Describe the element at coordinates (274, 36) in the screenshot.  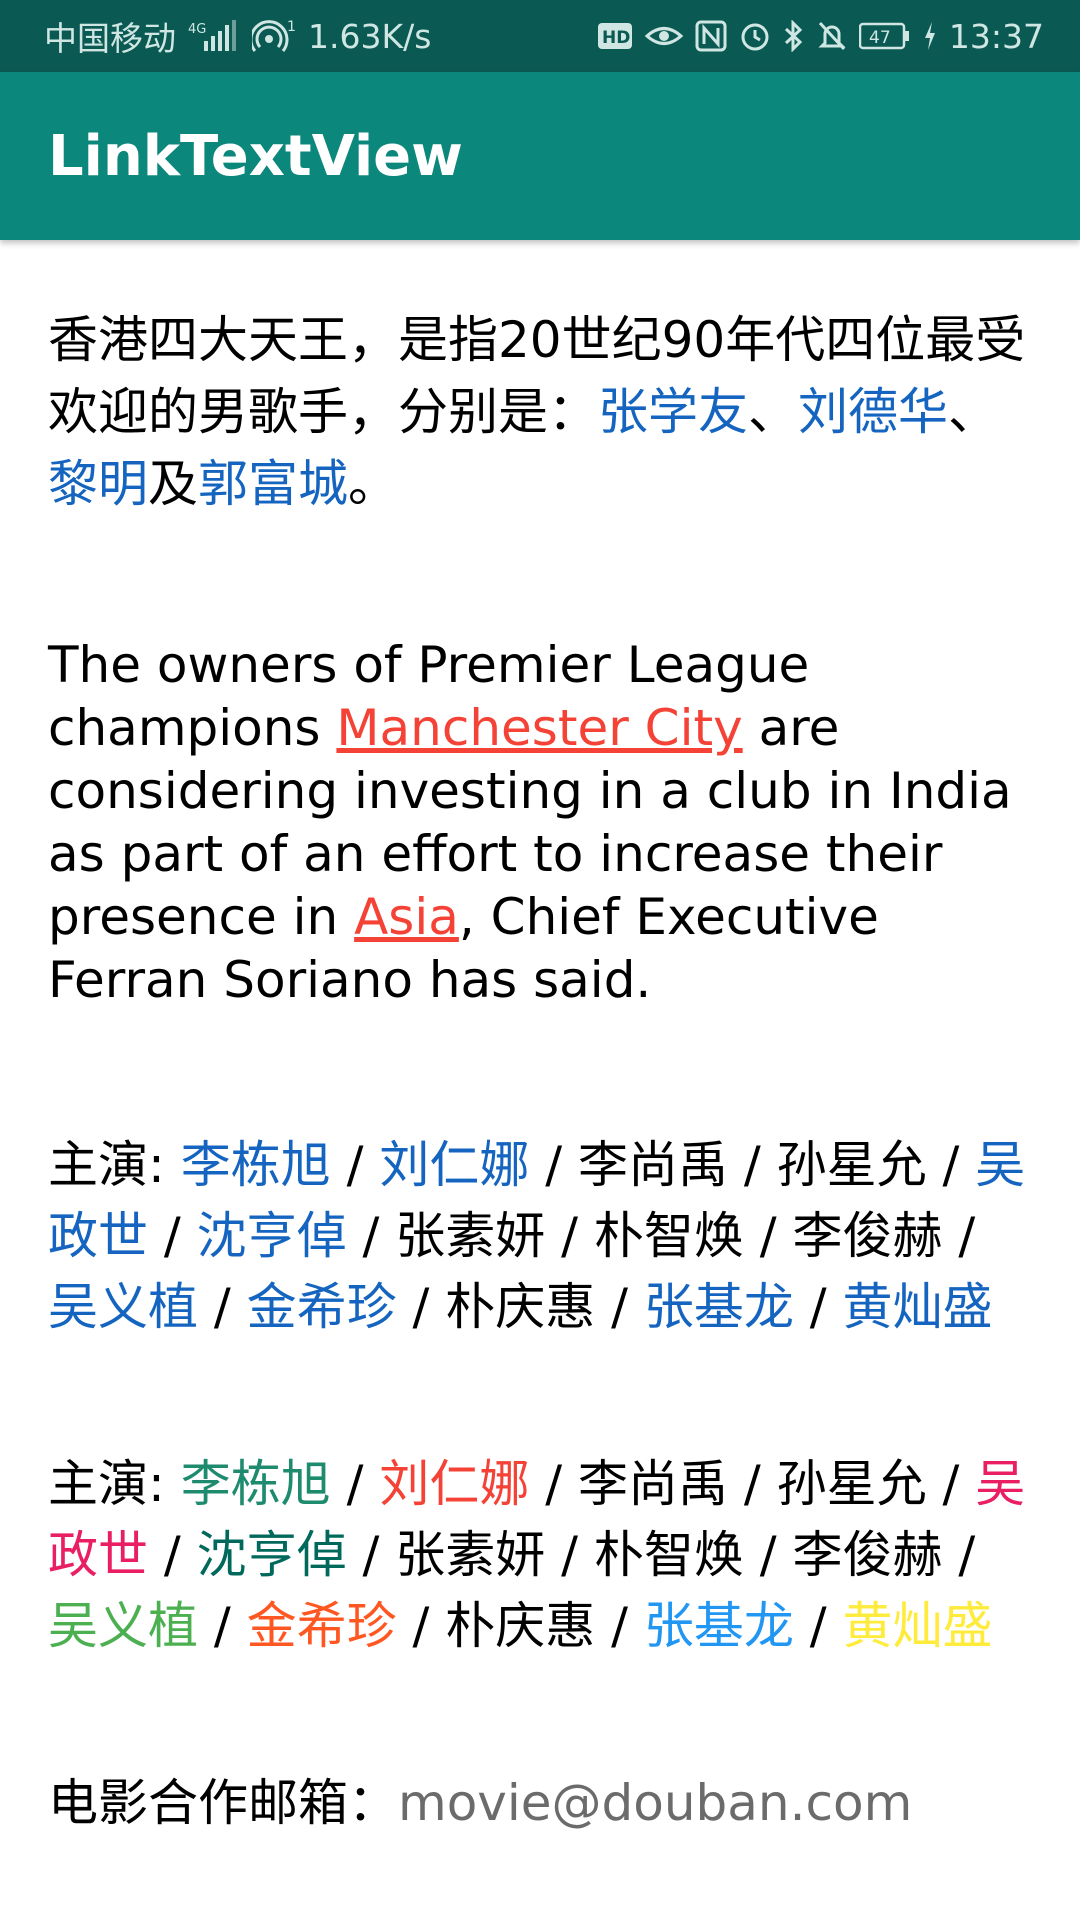
I see `hotspot-icon: 1` at that location.